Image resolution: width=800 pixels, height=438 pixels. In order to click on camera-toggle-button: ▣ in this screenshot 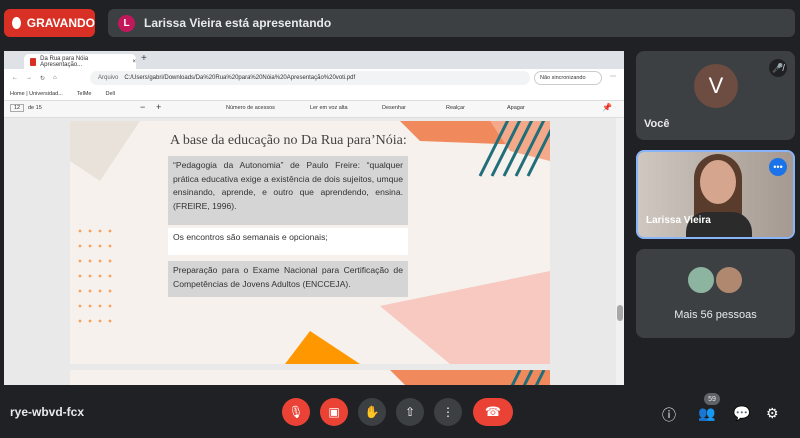, I will do `click(334, 412)`.